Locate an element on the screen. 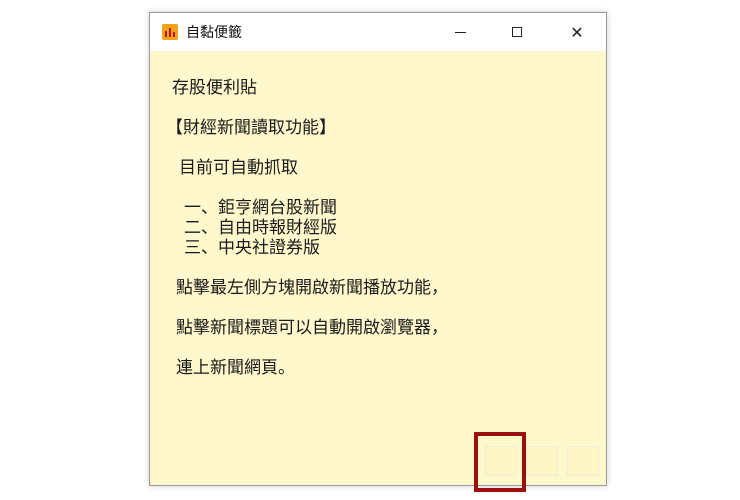  note-line-source-2: 二、自由時報財經版 is located at coordinates (260, 228).